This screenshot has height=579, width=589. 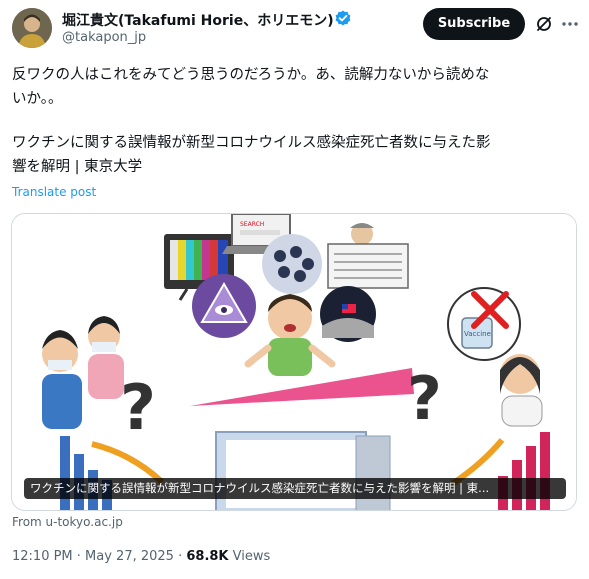 What do you see at coordinates (570, 24) in the screenshot?
I see `more-icon` at bounding box center [570, 24].